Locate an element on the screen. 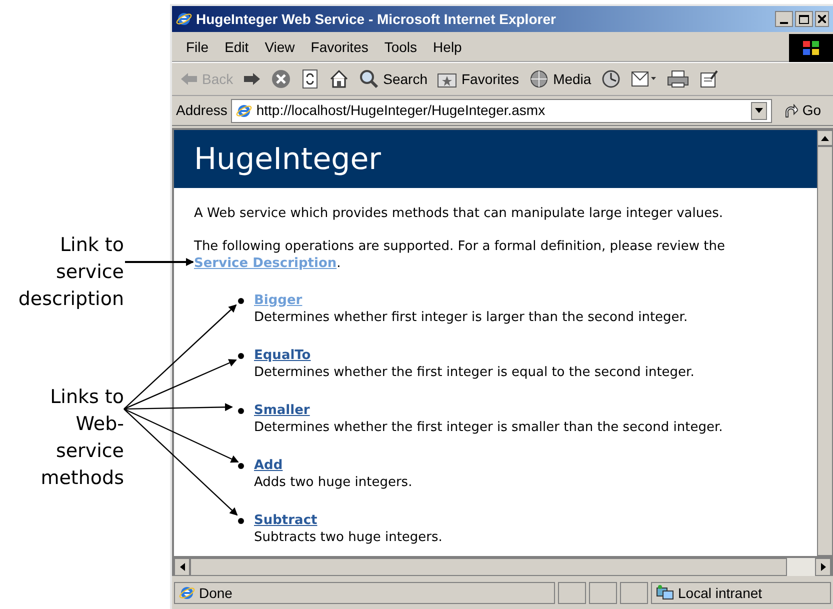 The image size is (833, 609). menu-item: File is located at coordinates (194, 47).